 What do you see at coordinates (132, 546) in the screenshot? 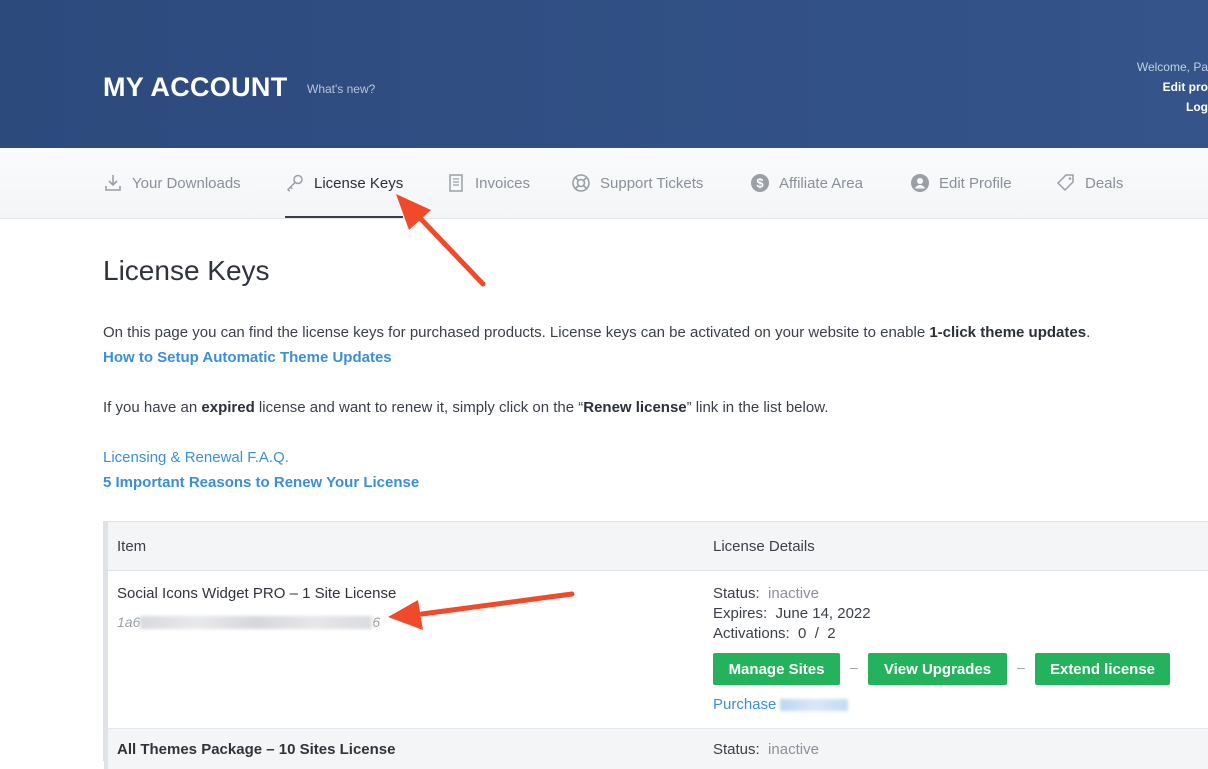
I see `column-header-item: Item` at bounding box center [132, 546].